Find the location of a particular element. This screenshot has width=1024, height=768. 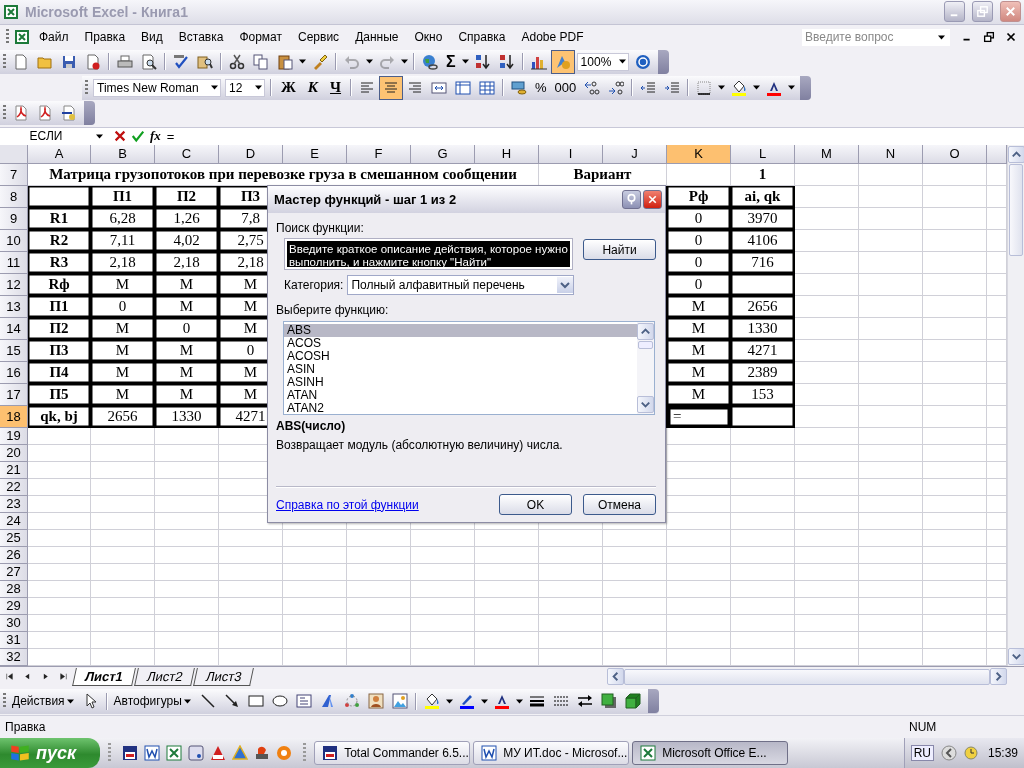

vertical-scrollbar is located at coordinates (1015, 405).